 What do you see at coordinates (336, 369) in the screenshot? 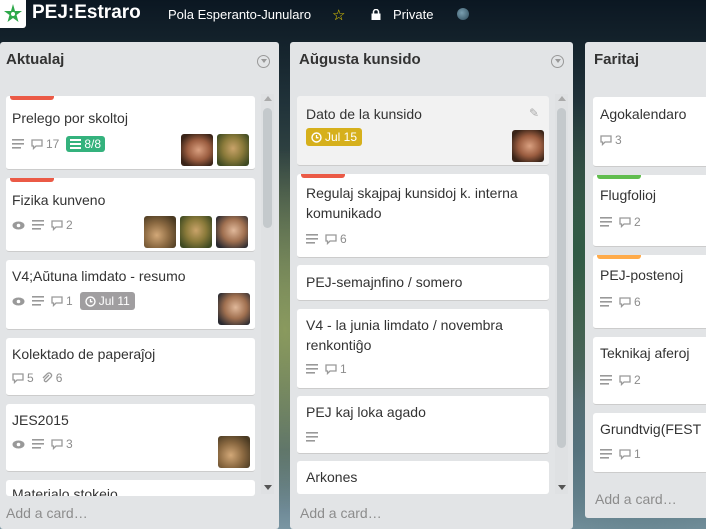
I see `comment-badge: 1` at bounding box center [336, 369].